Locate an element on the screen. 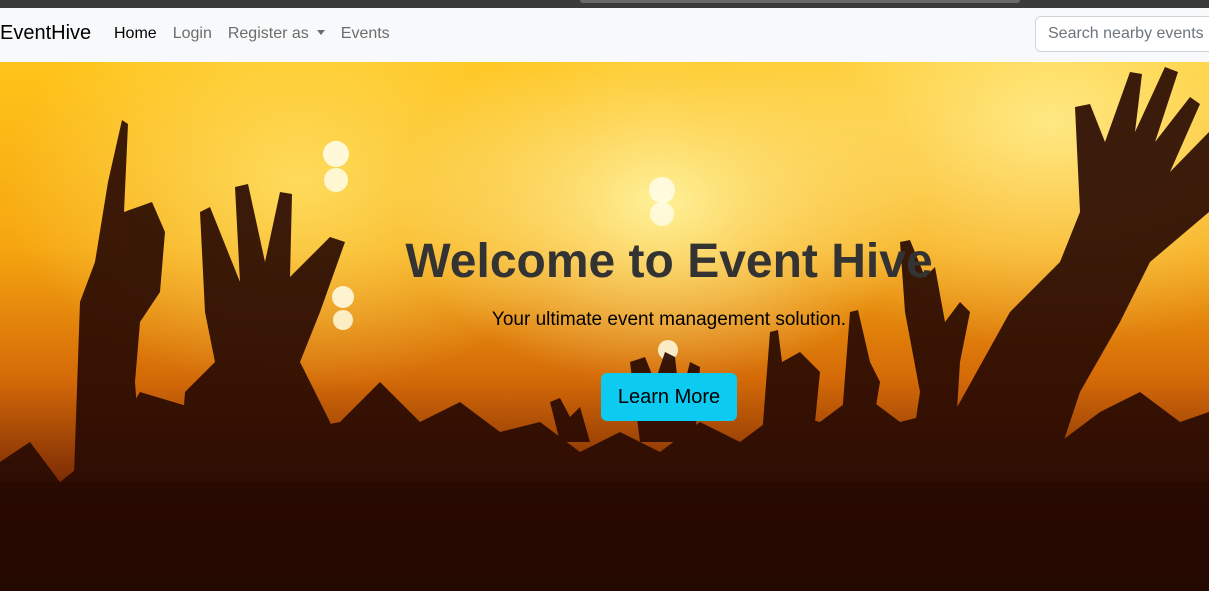 The width and height of the screenshot is (1209, 601). search-input is located at coordinates (1122, 34).